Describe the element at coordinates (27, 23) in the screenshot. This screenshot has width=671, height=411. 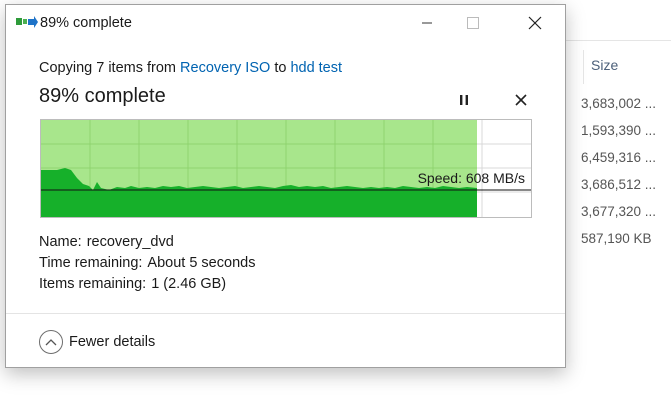
I see `copy-icon` at that location.